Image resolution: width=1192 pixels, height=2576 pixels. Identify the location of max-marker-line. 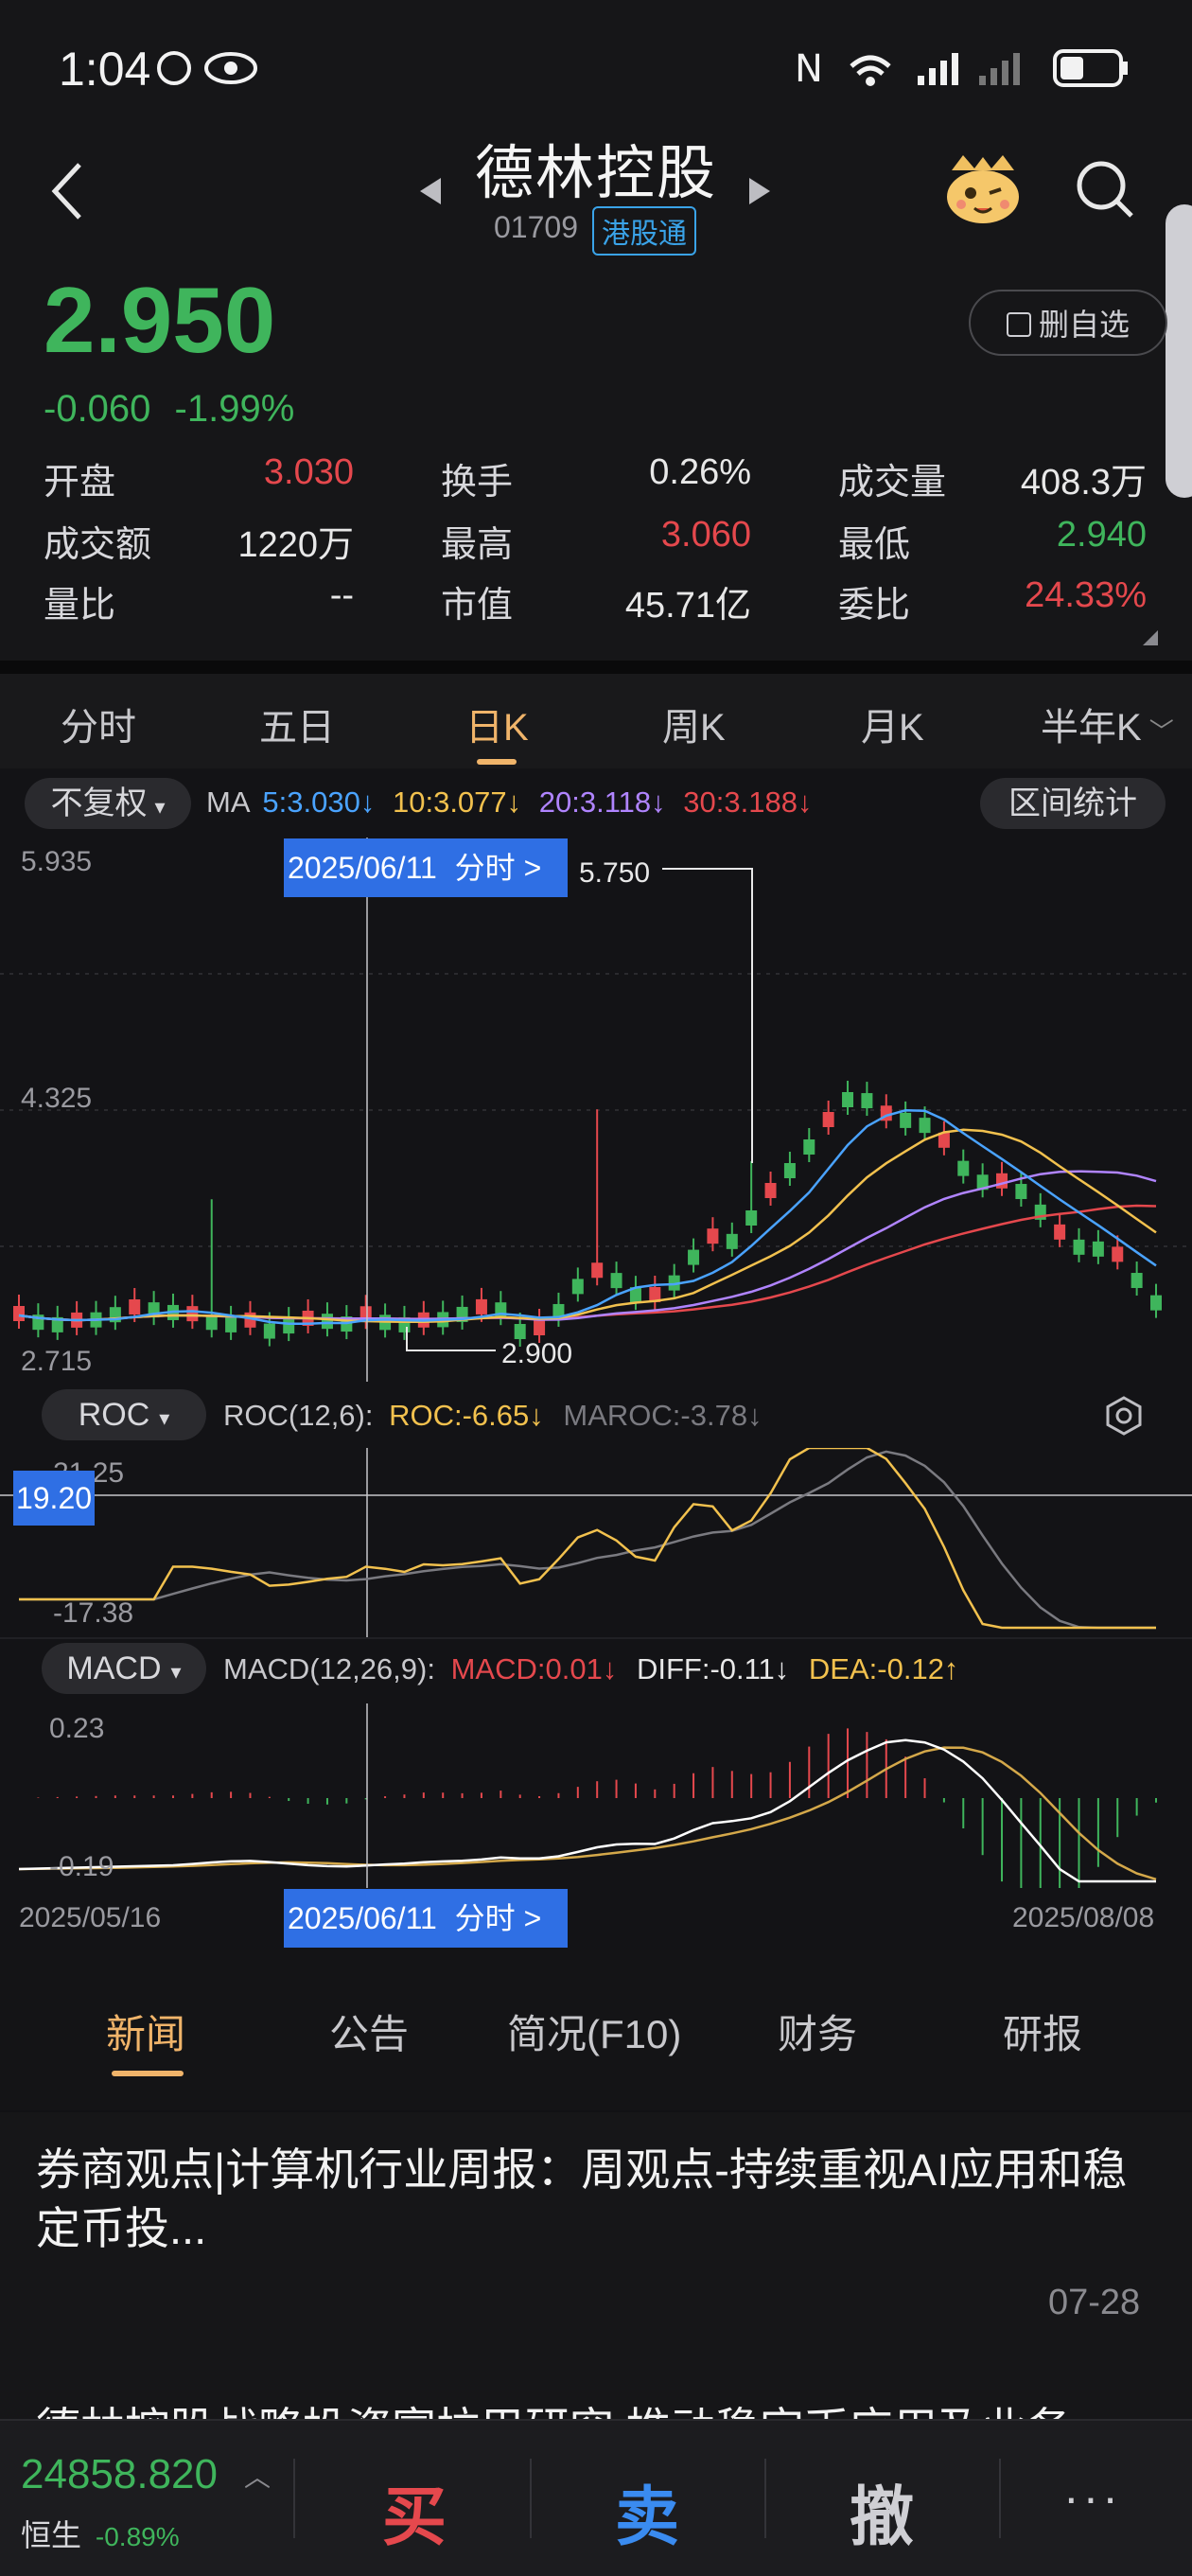
(707, 1015).